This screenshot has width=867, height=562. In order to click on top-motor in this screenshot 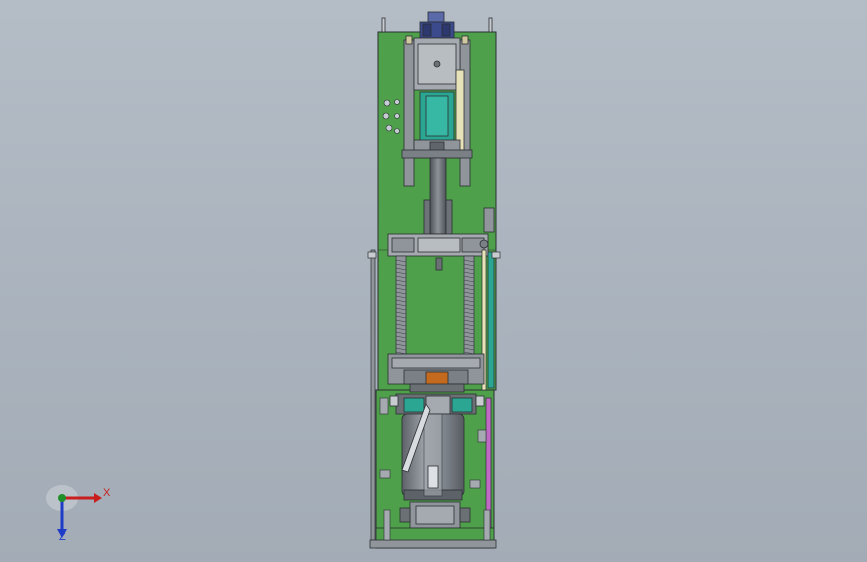, I will do `click(437, 25)`.